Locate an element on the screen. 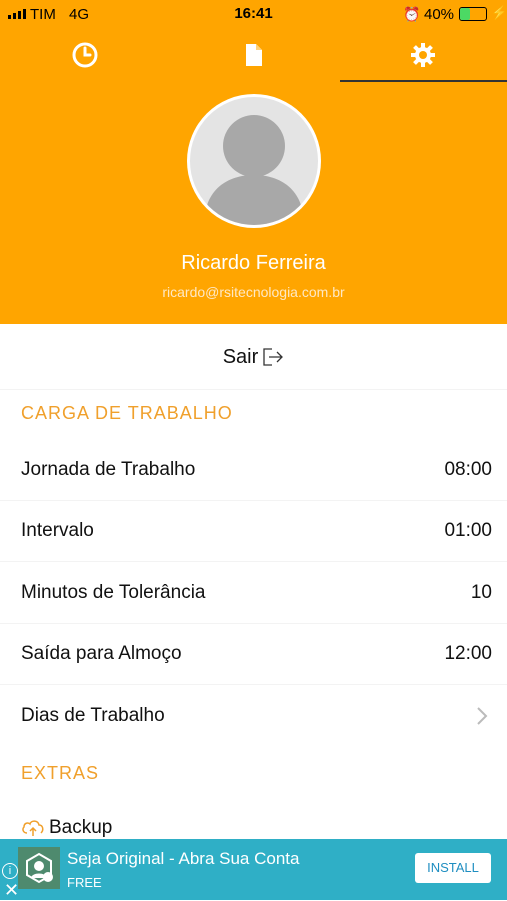 This screenshot has height=901, width=507. row-tolerance: Minutos de Tolerância 10 is located at coordinates (253, 592).